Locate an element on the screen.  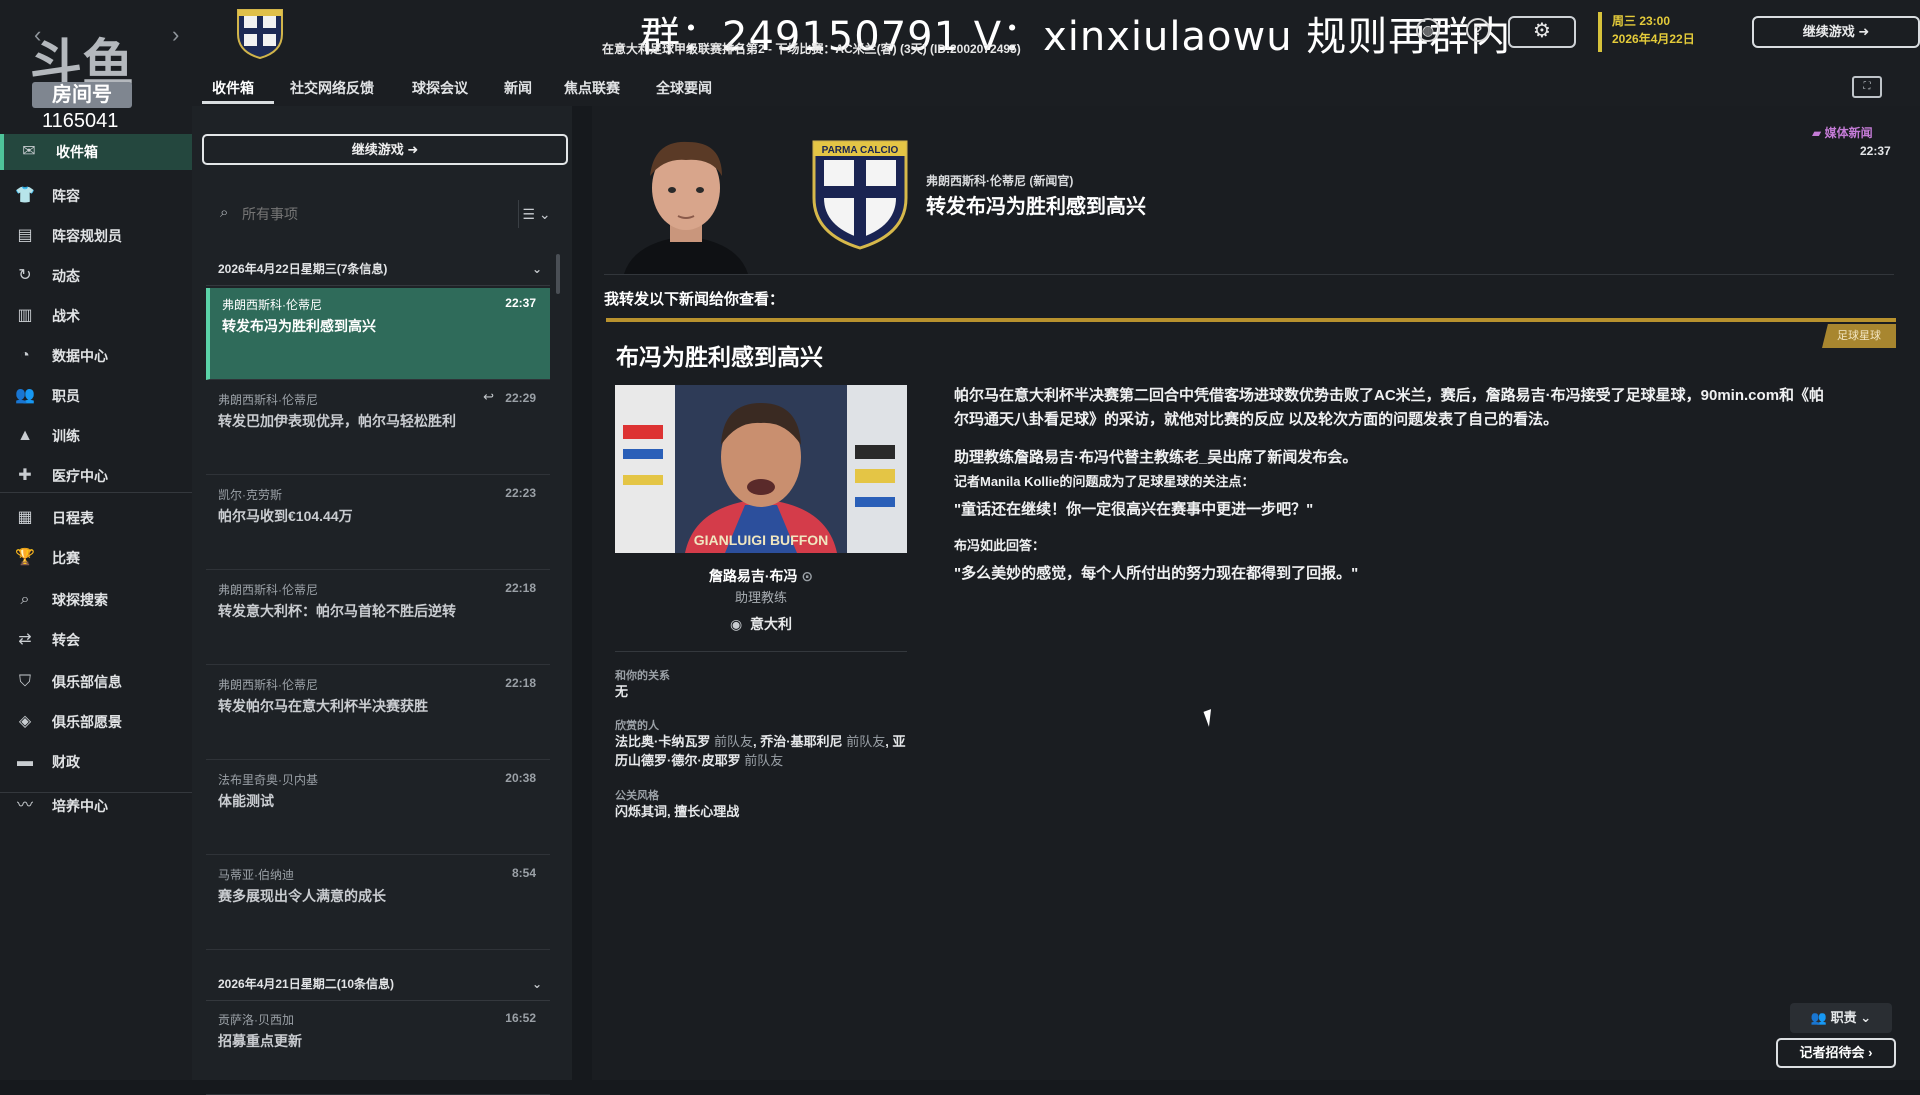
tab-1: 社交网络反馈 is located at coordinates (332, 88).